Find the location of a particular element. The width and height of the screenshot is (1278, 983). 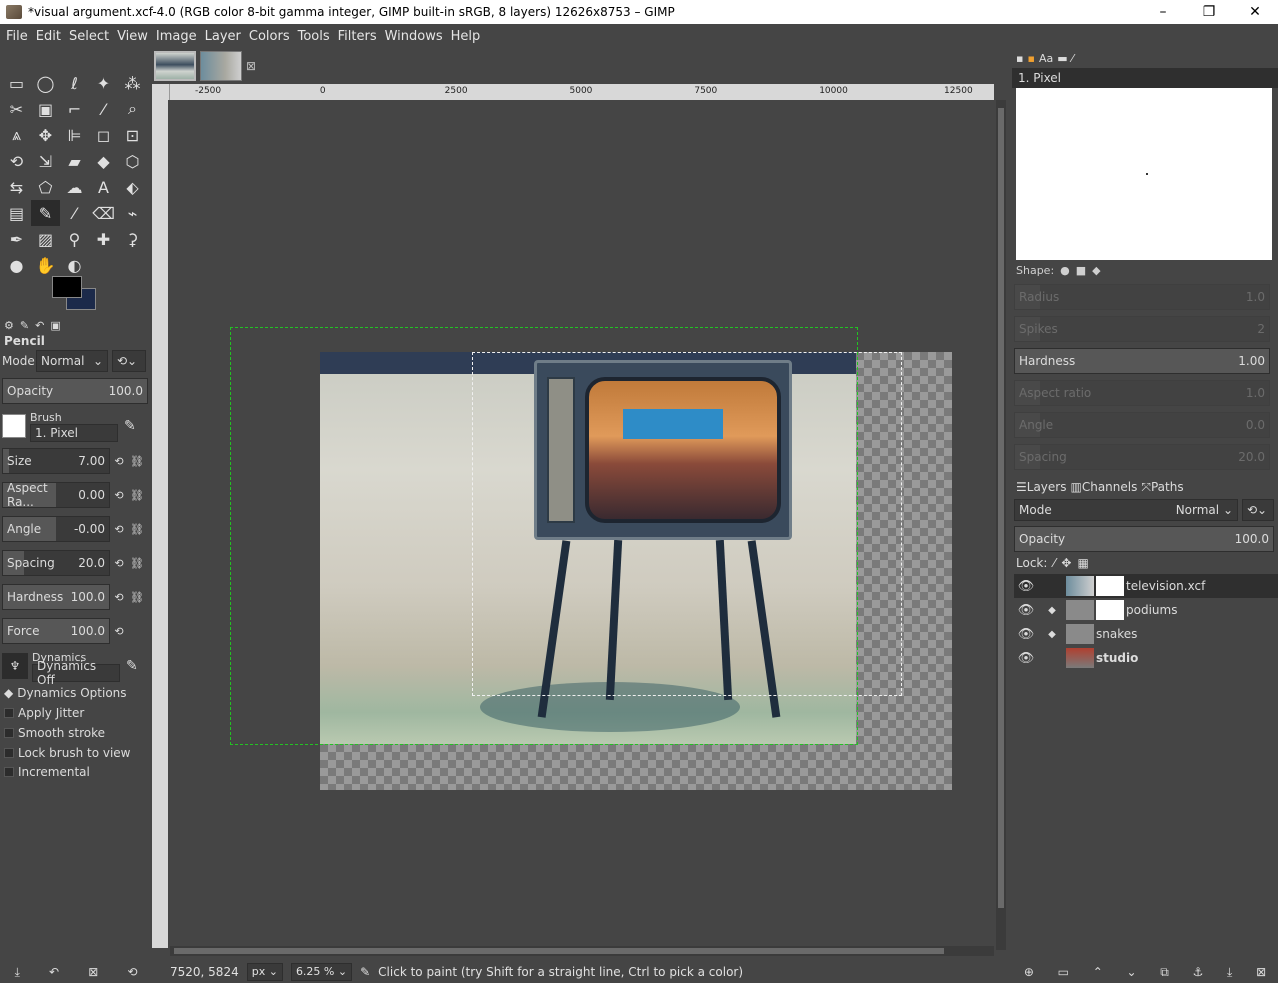

shape-circle-icon: ● is located at coordinates (1065, 270).